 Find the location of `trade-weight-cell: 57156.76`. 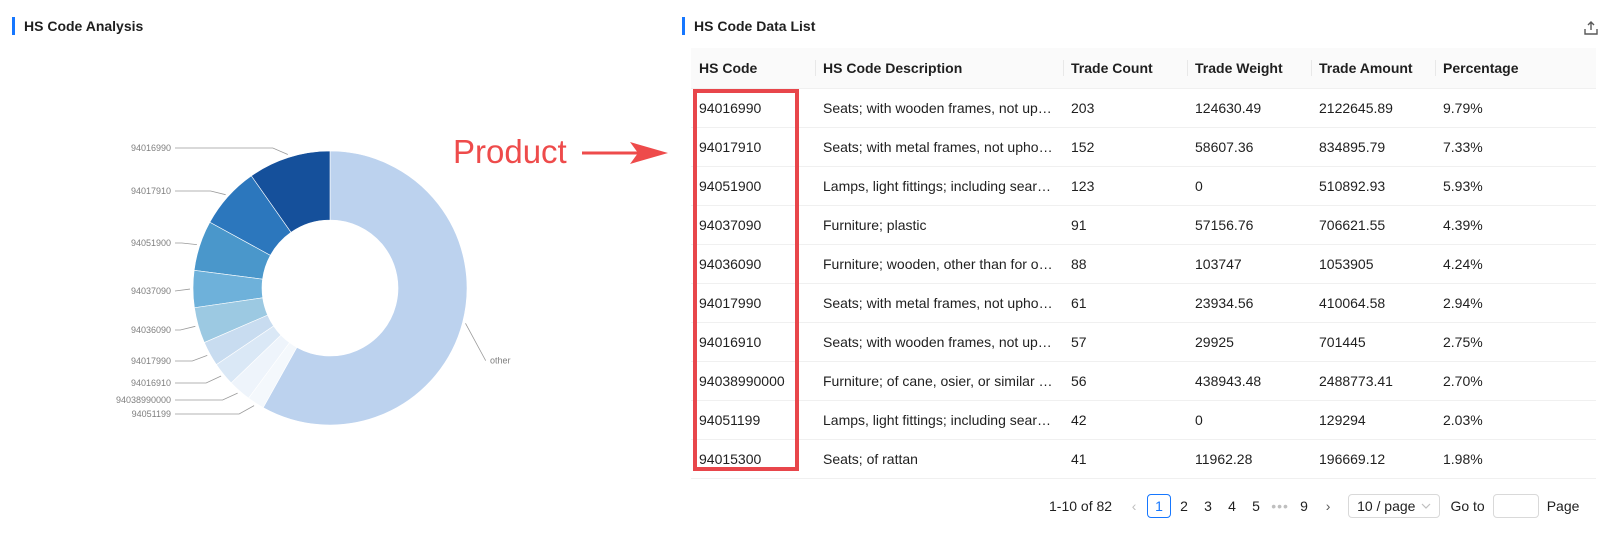

trade-weight-cell: 57156.76 is located at coordinates (1249, 225).